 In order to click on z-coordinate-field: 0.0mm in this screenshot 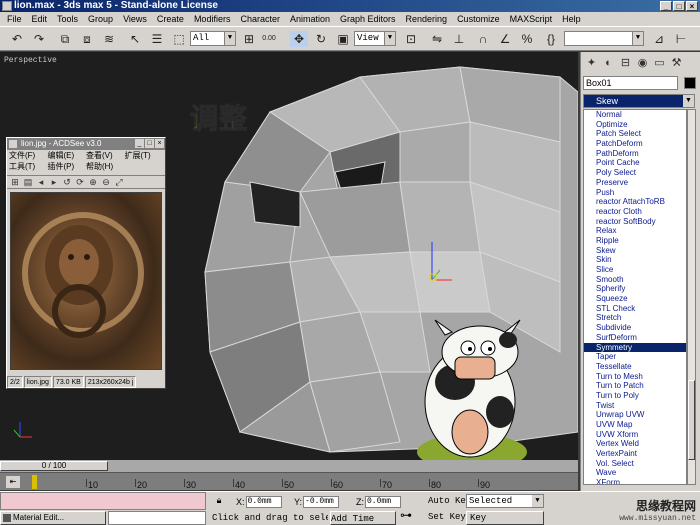, I will do `click(383, 501)`.